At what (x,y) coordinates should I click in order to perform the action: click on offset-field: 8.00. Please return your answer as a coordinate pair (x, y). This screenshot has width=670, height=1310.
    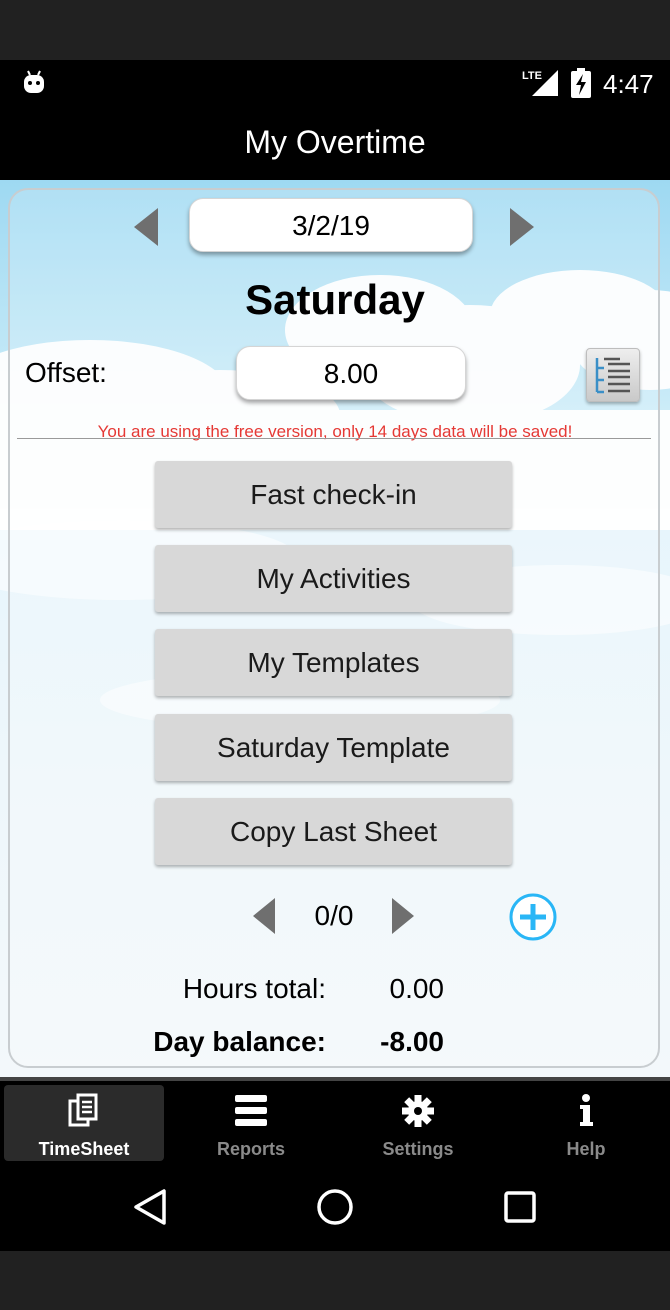
    Looking at the image, I should click on (351, 373).